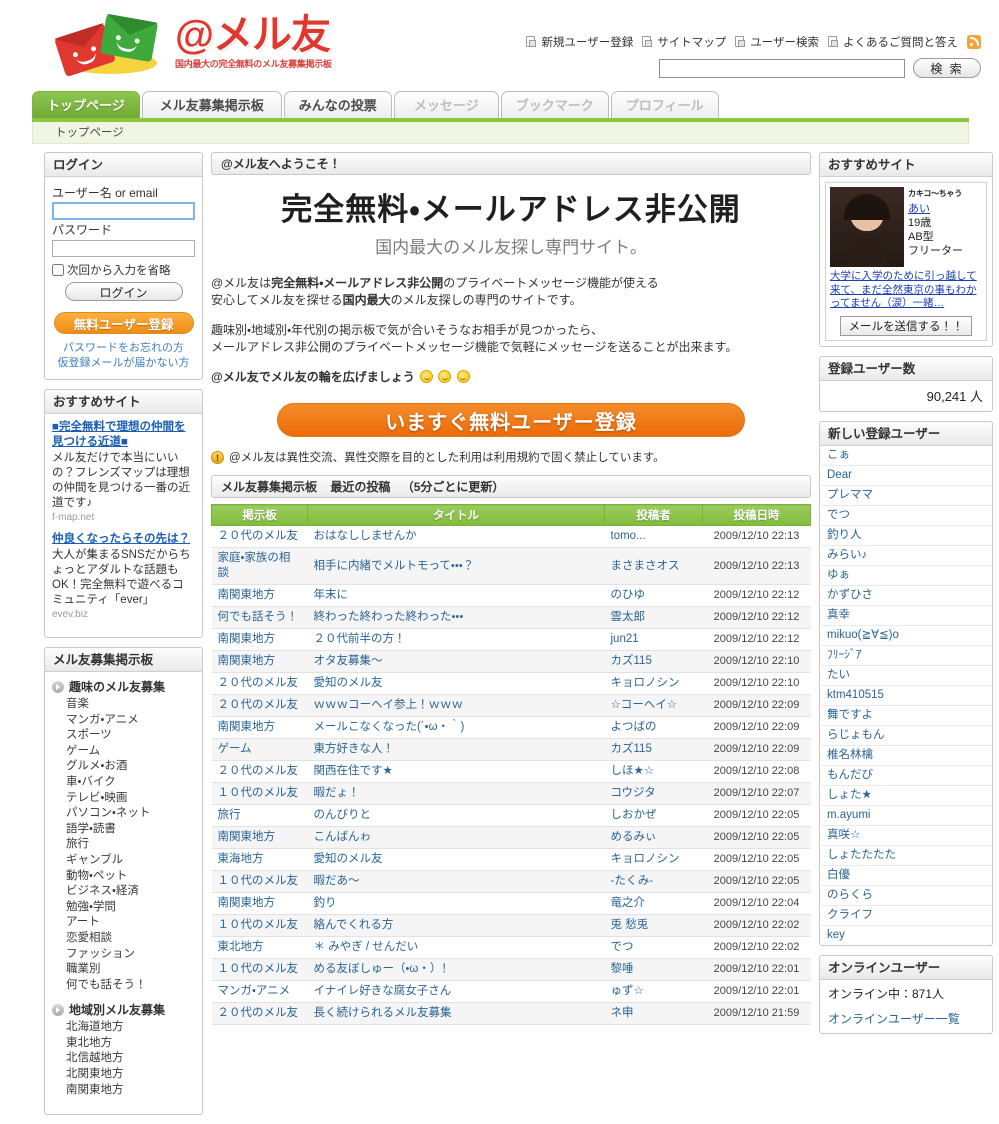  What do you see at coordinates (456, 948) in the screenshot?
I see `post-title-cell: ＊ みやぎ / せんだい` at bounding box center [456, 948].